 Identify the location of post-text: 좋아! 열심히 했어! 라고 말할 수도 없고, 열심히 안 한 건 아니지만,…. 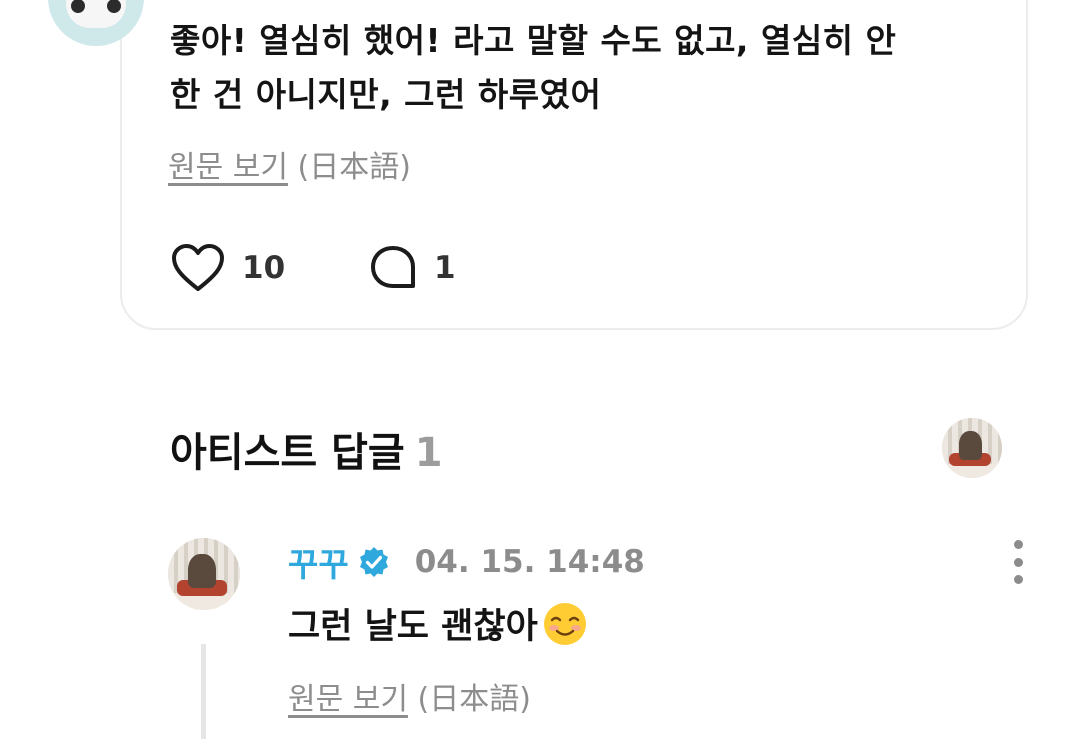
(585, 68).